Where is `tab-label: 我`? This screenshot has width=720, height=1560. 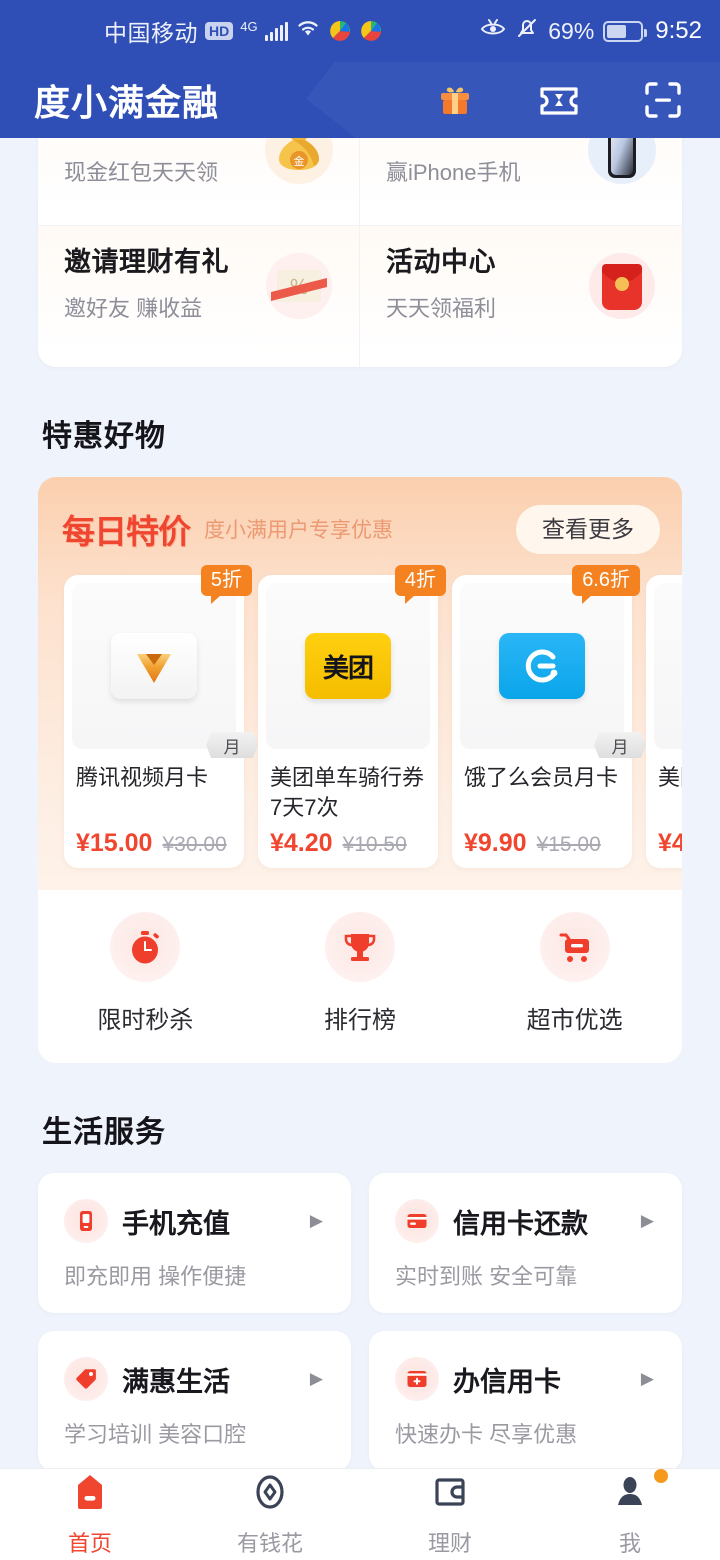
tab-label: 我 is located at coordinates (629, 1543).